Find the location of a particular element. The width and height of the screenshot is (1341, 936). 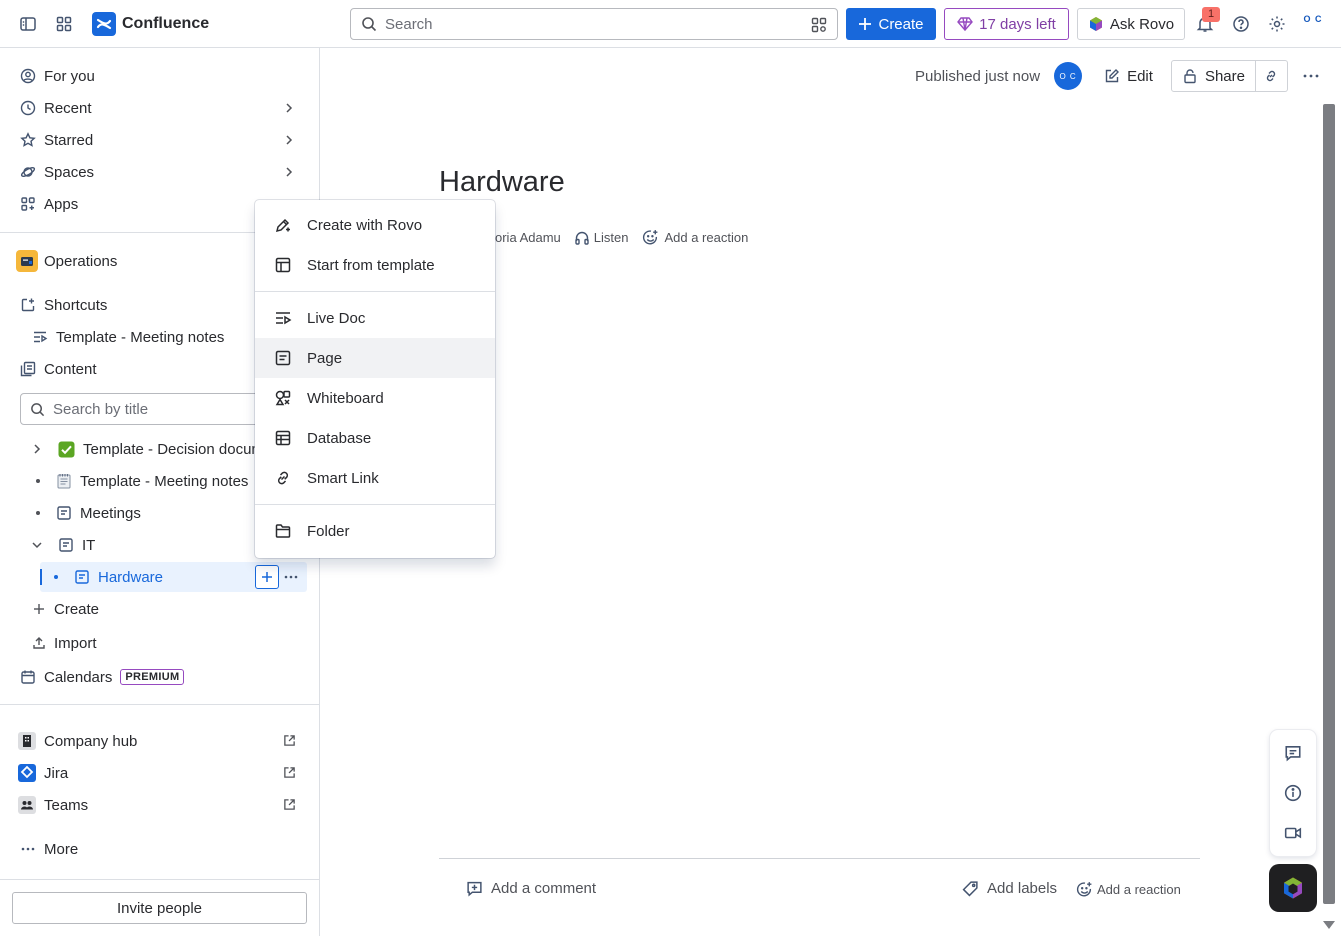

app-switcher-icon is located at coordinates (64, 24).